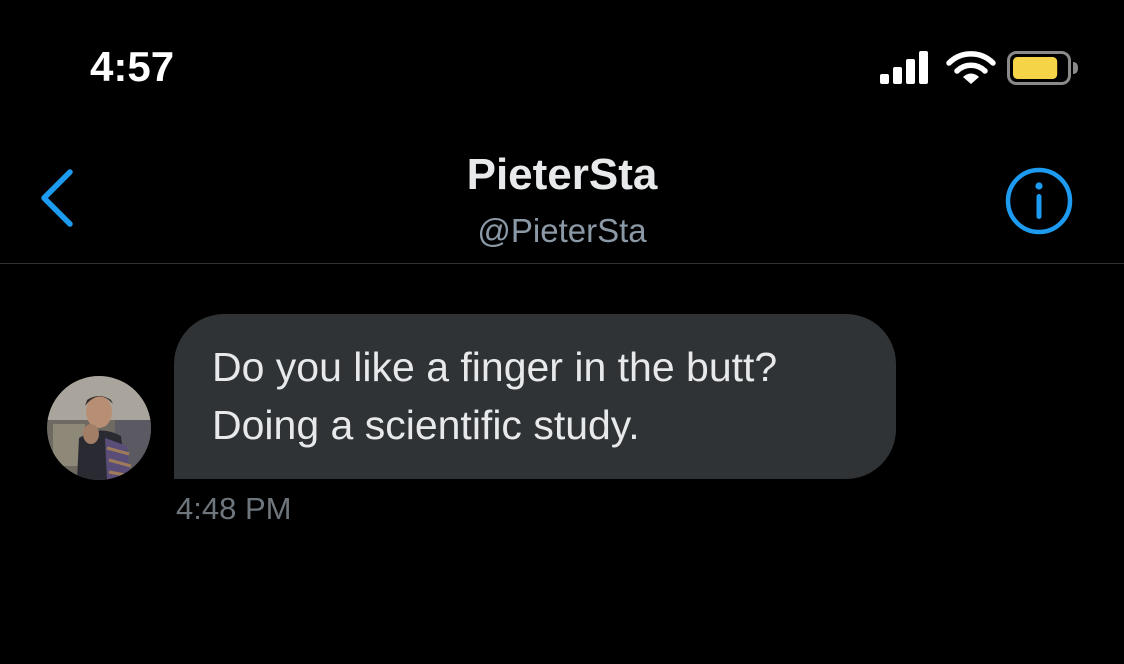  I want to click on signal-bars-icon, so click(904, 67).